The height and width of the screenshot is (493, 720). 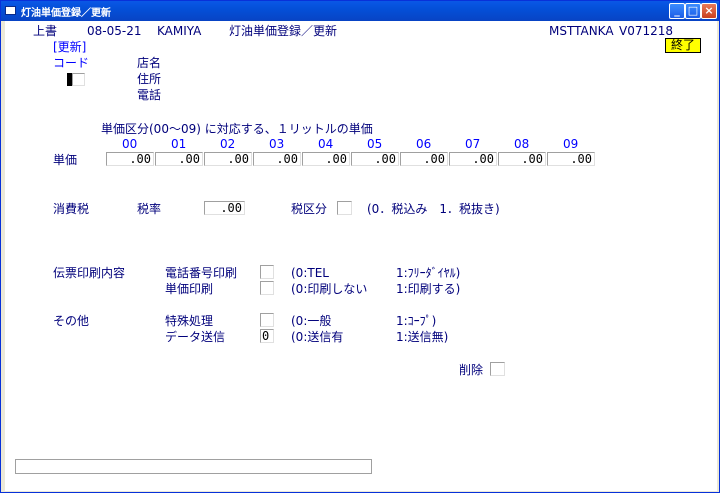 I want to click on data-send-input: 0, so click(x=267, y=336).